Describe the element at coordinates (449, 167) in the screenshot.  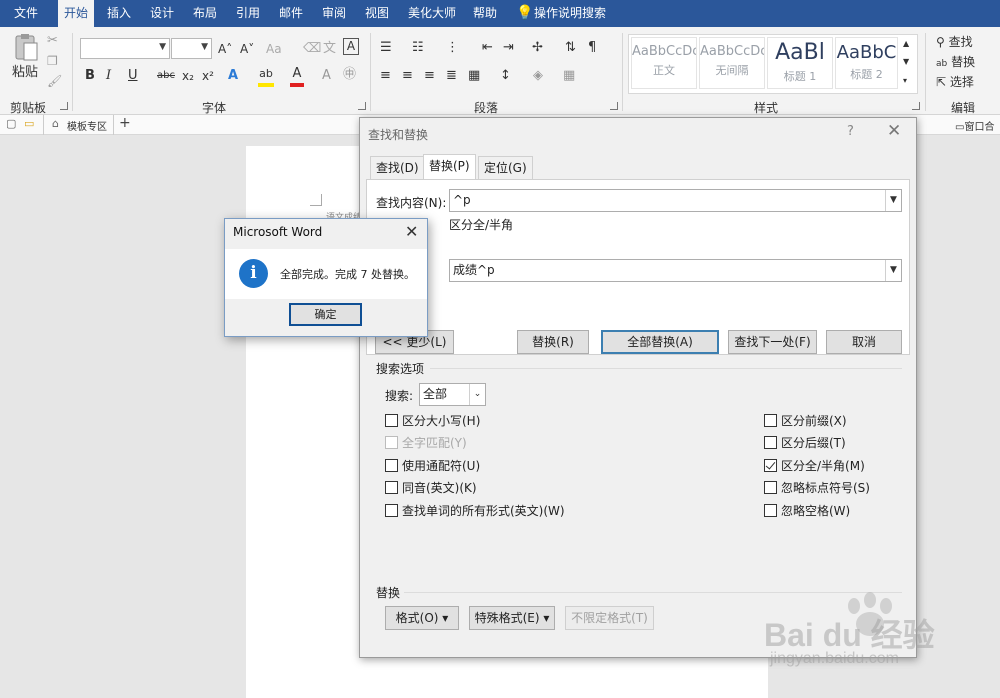
I see `tab-replace: 替换(P)` at that location.